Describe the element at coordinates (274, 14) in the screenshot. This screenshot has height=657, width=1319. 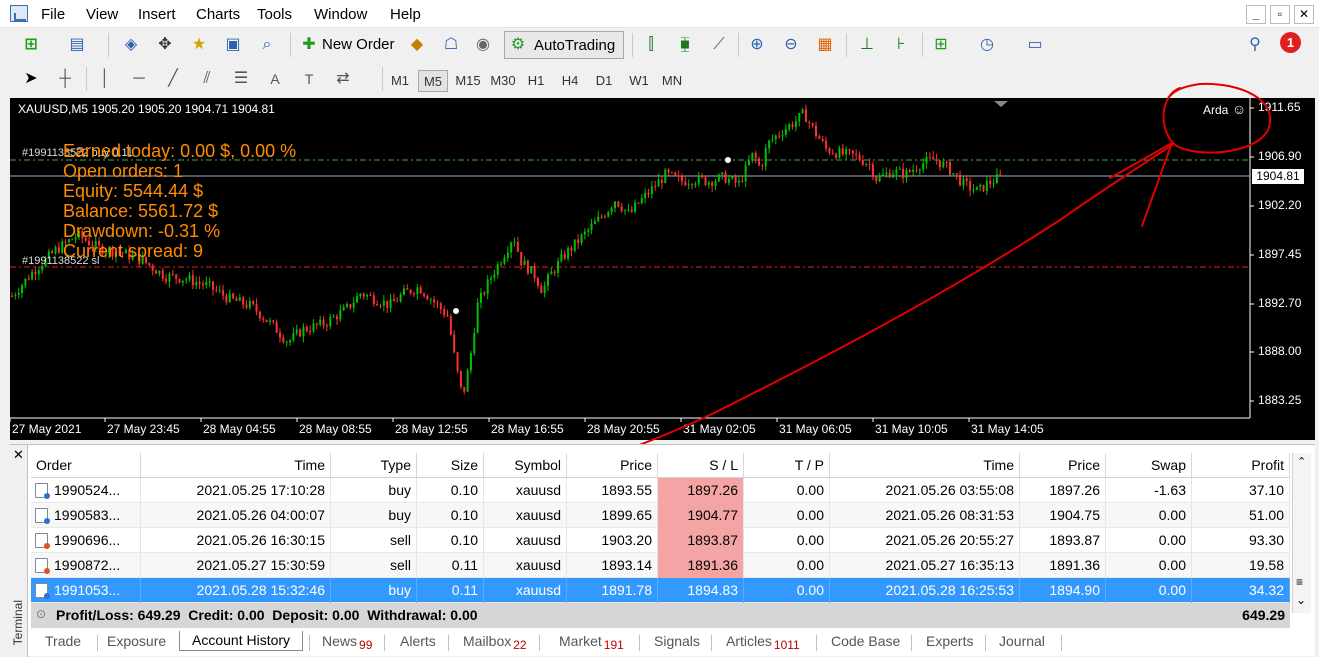
I see `menu-tools: Tools` at that location.